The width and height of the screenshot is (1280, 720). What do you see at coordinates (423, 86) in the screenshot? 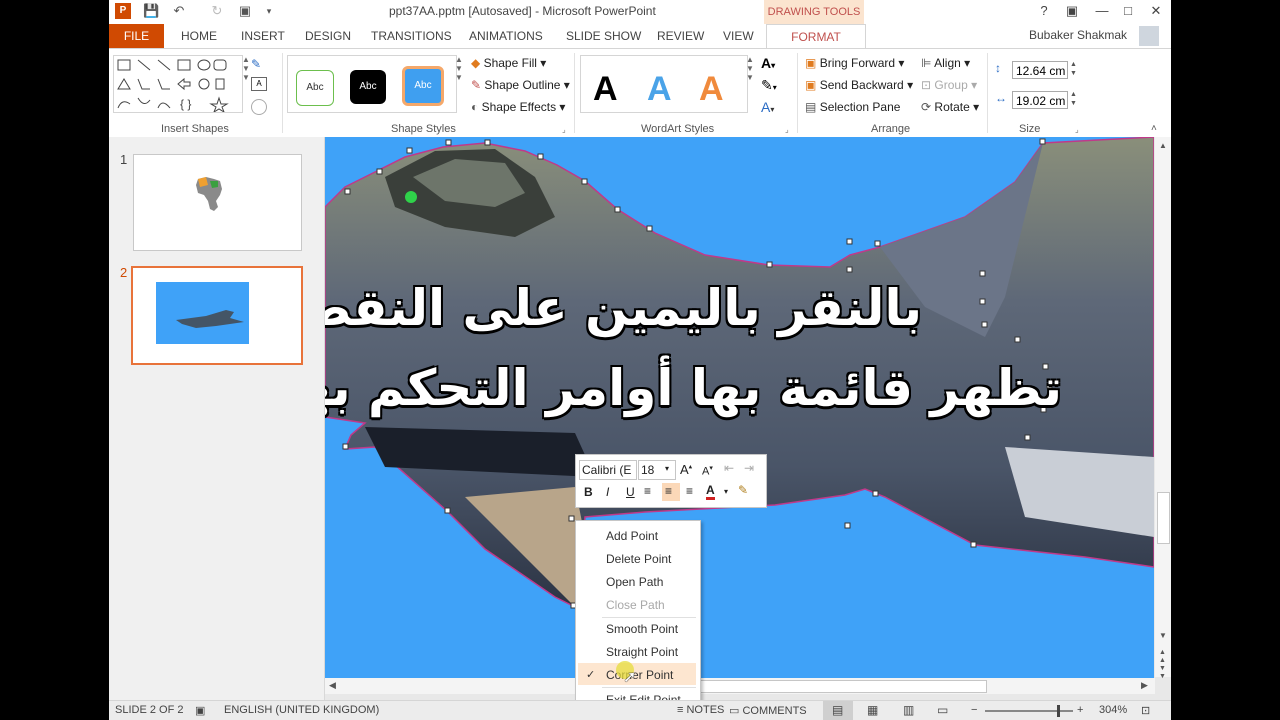
I see `style-sample-blue: Abc` at bounding box center [423, 86].